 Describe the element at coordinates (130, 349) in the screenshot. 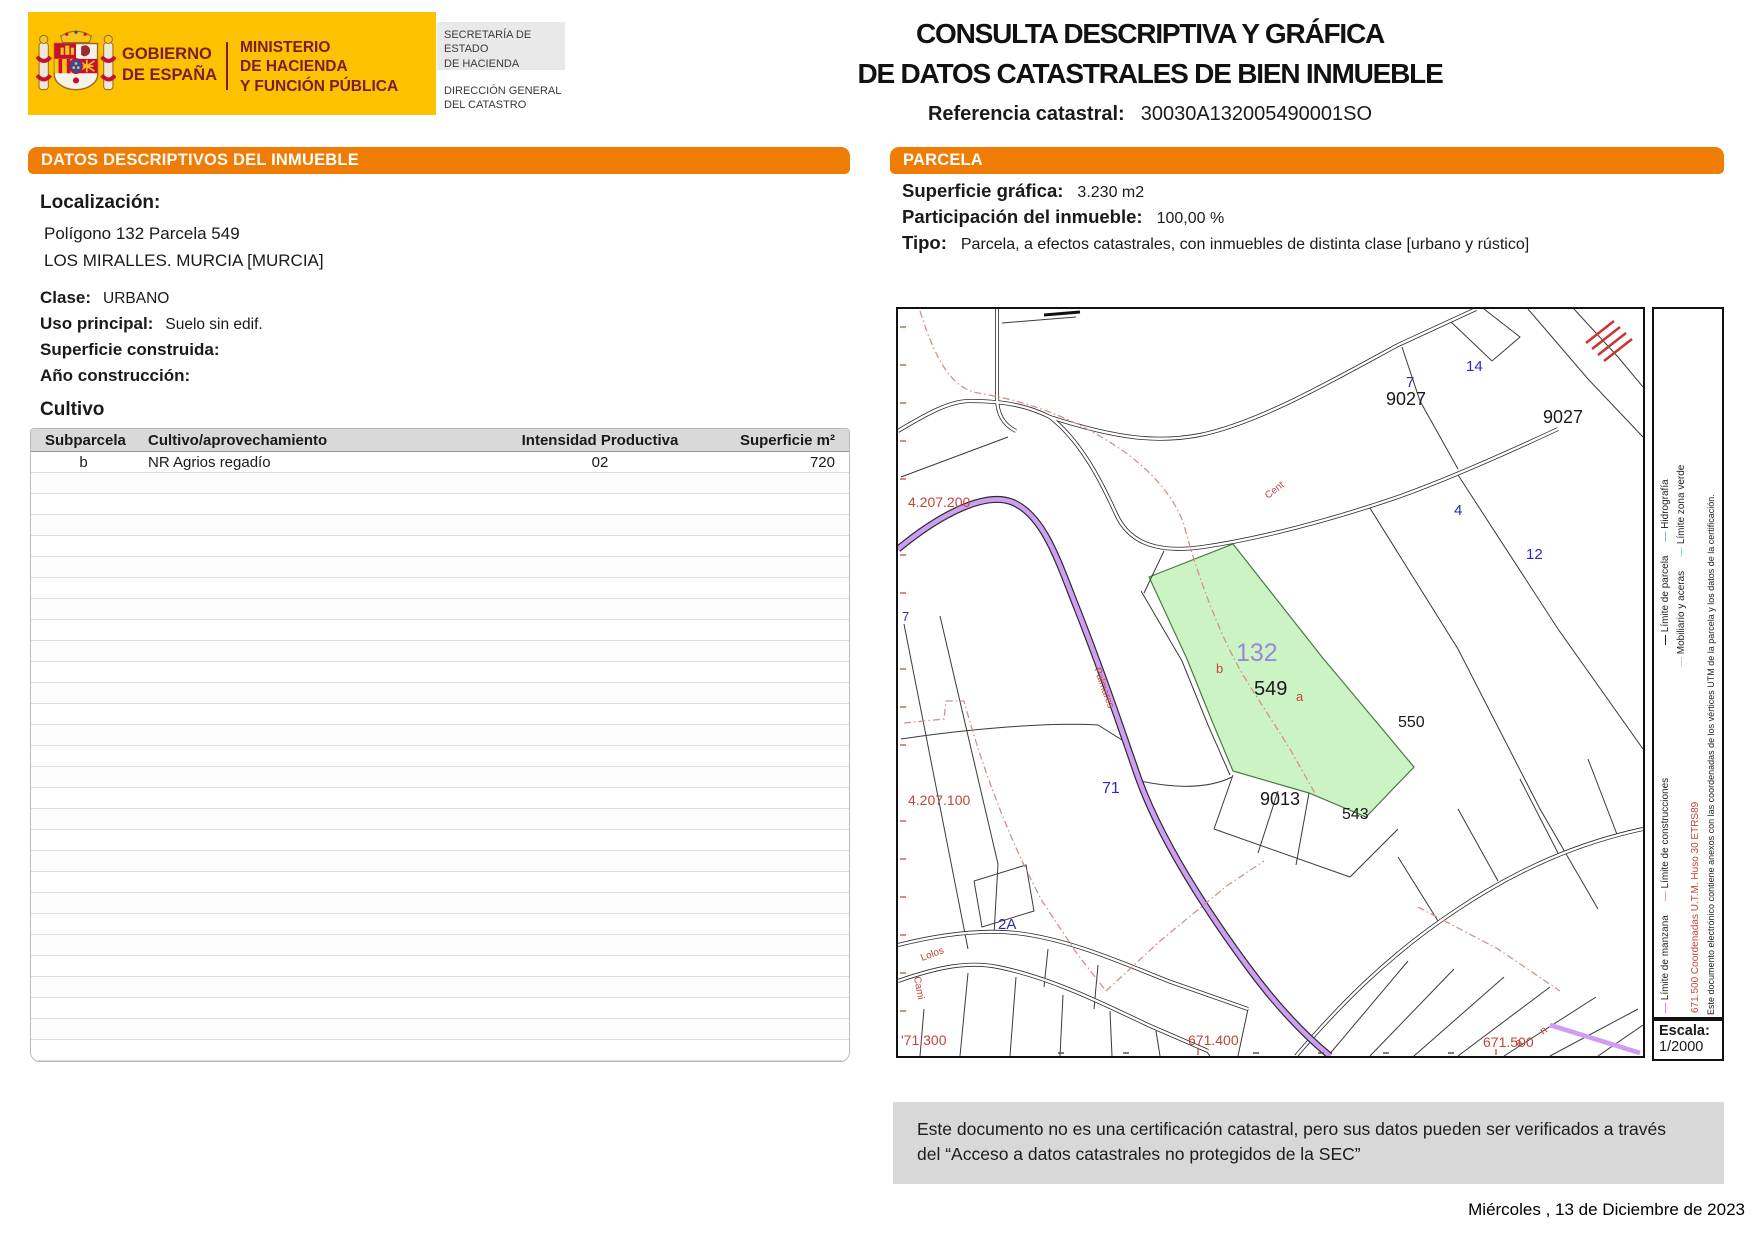

I see `property-field-row: Superficie construida:` at that location.